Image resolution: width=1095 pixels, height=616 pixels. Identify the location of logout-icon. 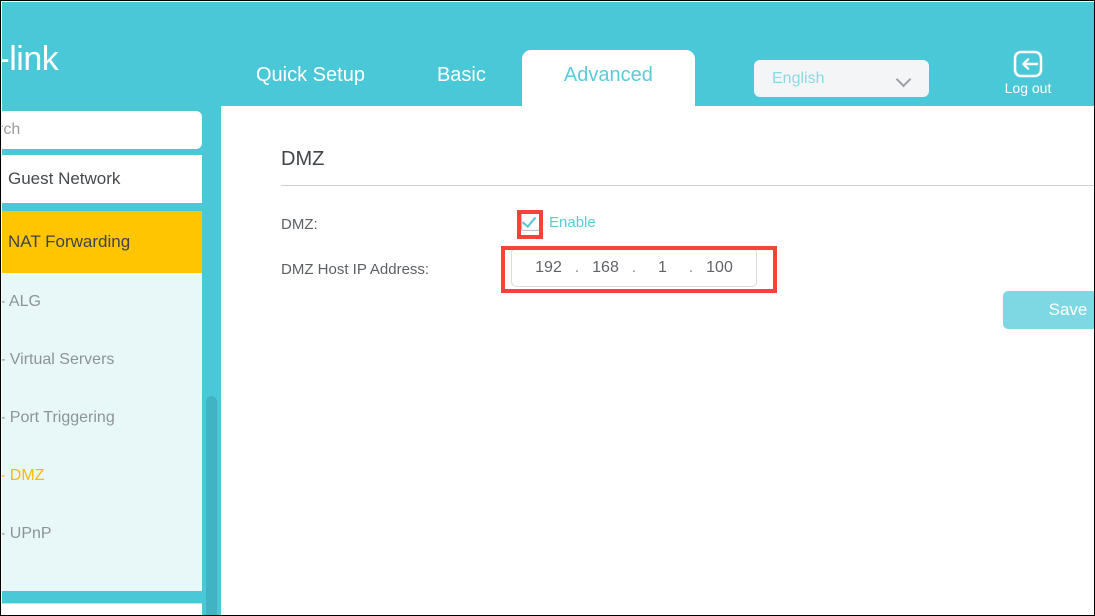
(1028, 64).